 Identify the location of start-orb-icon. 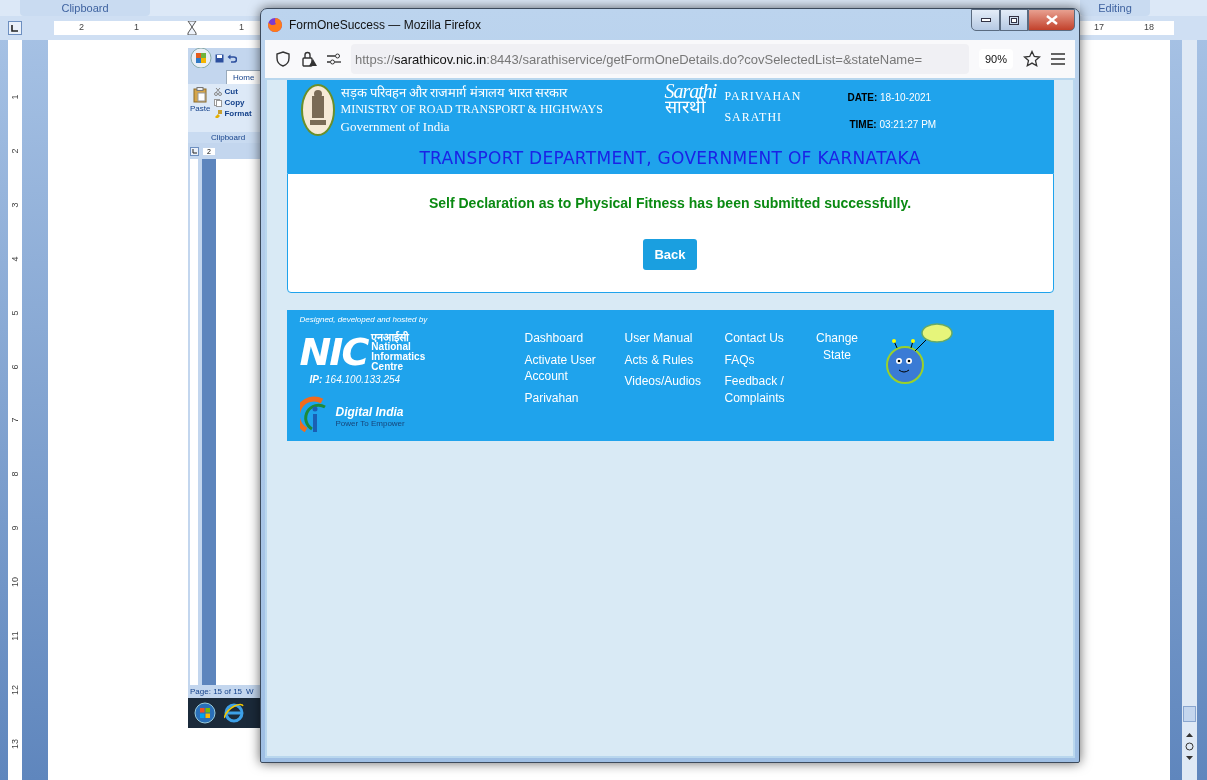
(205, 713).